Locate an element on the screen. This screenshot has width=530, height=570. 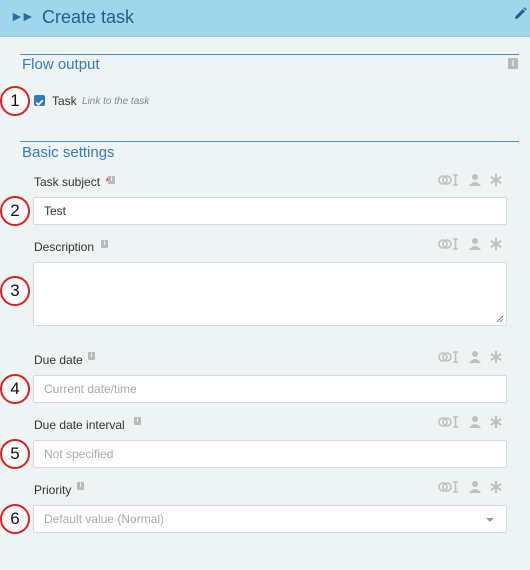
task-subject-label: Task subject * is located at coordinates (72, 182).